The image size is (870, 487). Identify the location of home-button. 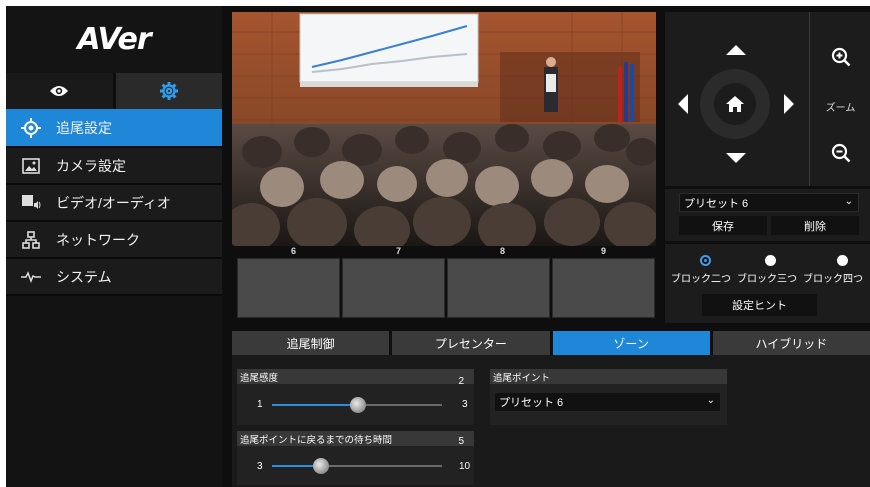
(735, 104).